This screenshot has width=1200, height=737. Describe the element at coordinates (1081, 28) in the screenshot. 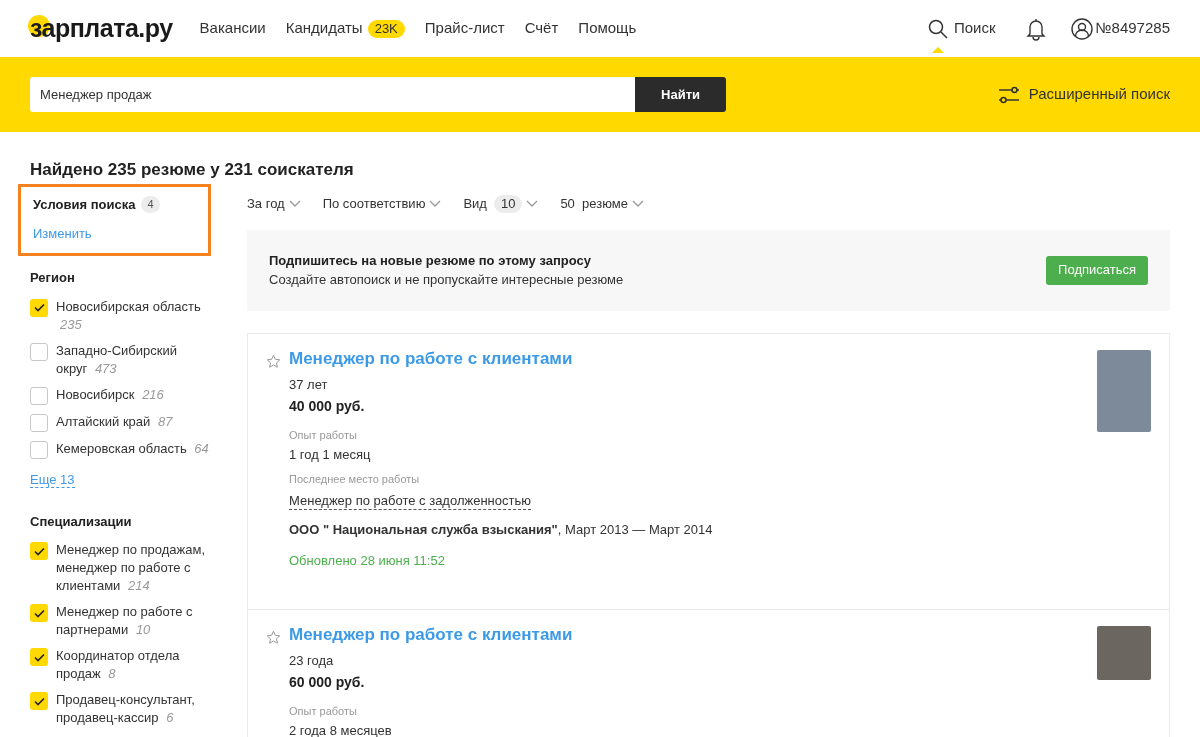

I see `user-icon` at that location.